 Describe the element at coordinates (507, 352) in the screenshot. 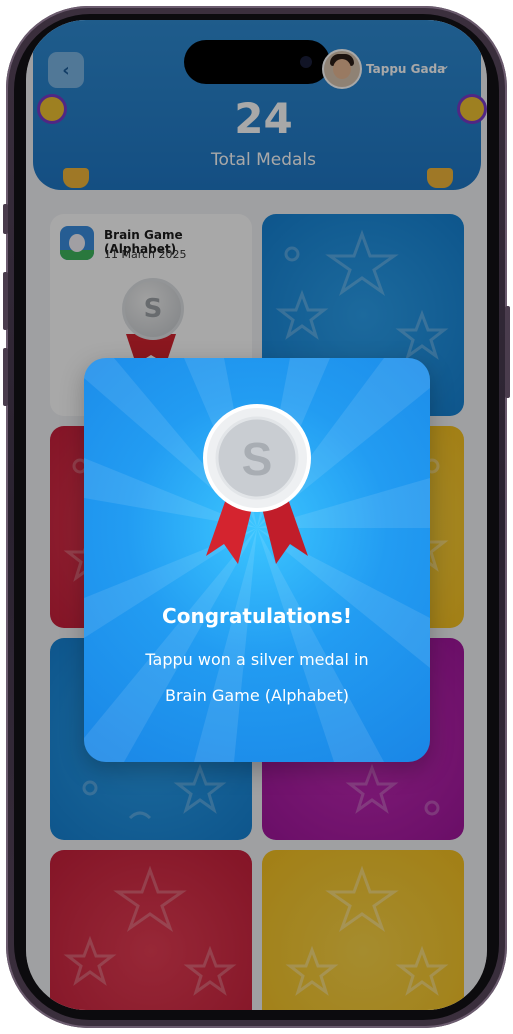

I see `power-button` at that location.